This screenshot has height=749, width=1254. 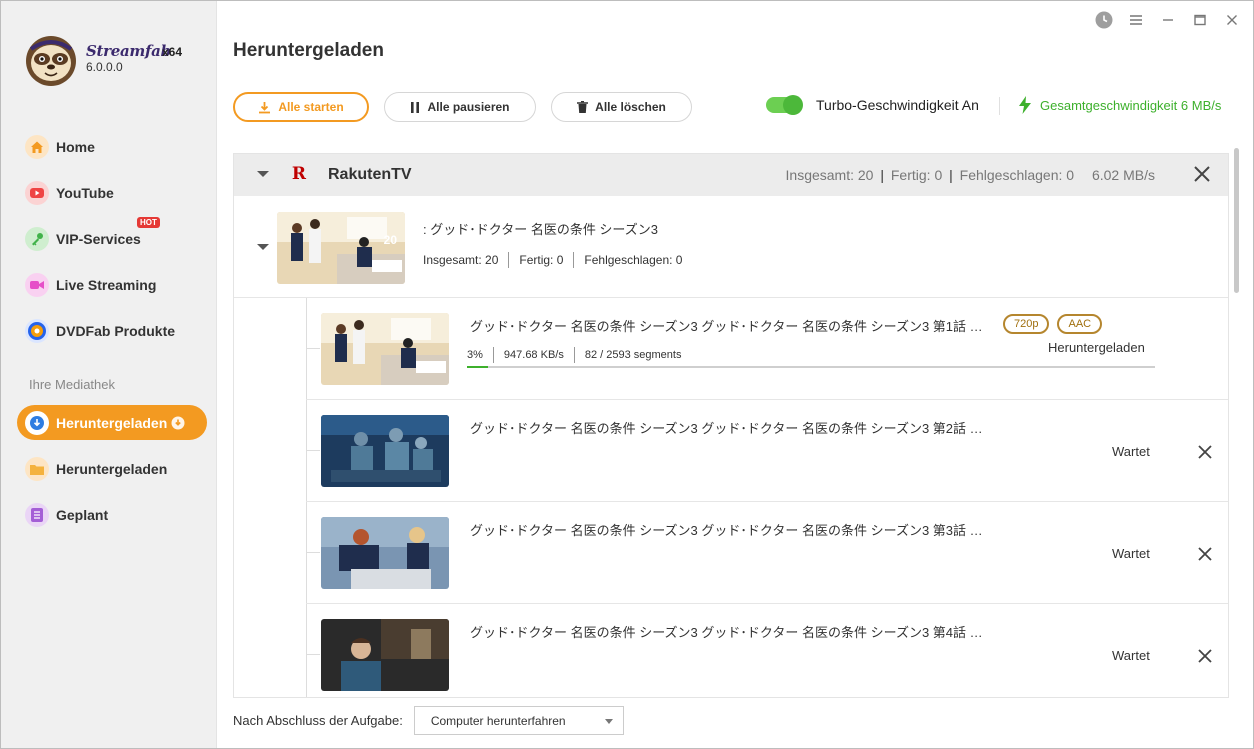 What do you see at coordinates (1131, 105) in the screenshot?
I see `total-speed-label: Gesamtgeschwindigkeit 6 MB/s` at bounding box center [1131, 105].